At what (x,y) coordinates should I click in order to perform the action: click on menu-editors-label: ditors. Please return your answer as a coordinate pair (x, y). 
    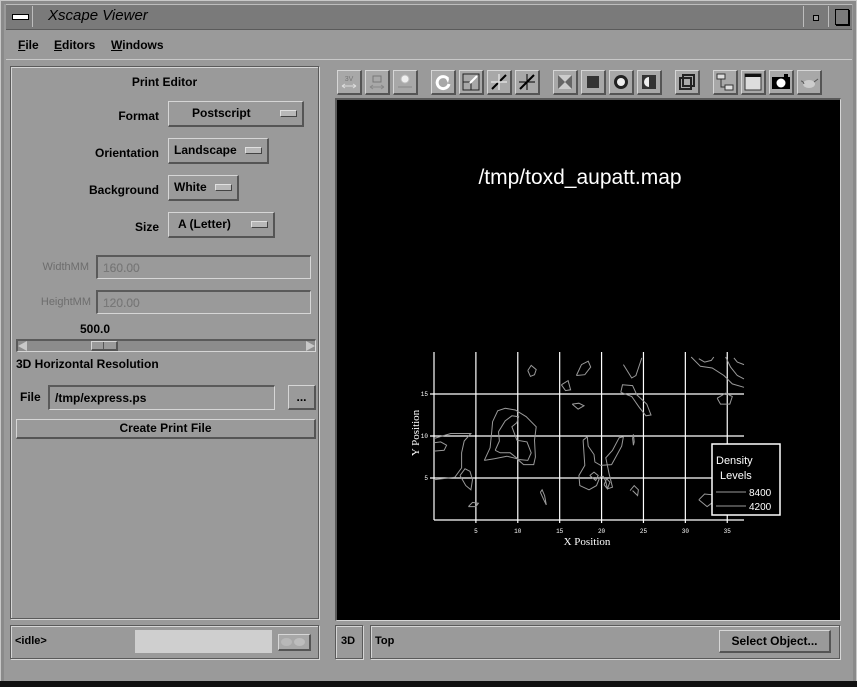
    Looking at the image, I should click on (79, 45).